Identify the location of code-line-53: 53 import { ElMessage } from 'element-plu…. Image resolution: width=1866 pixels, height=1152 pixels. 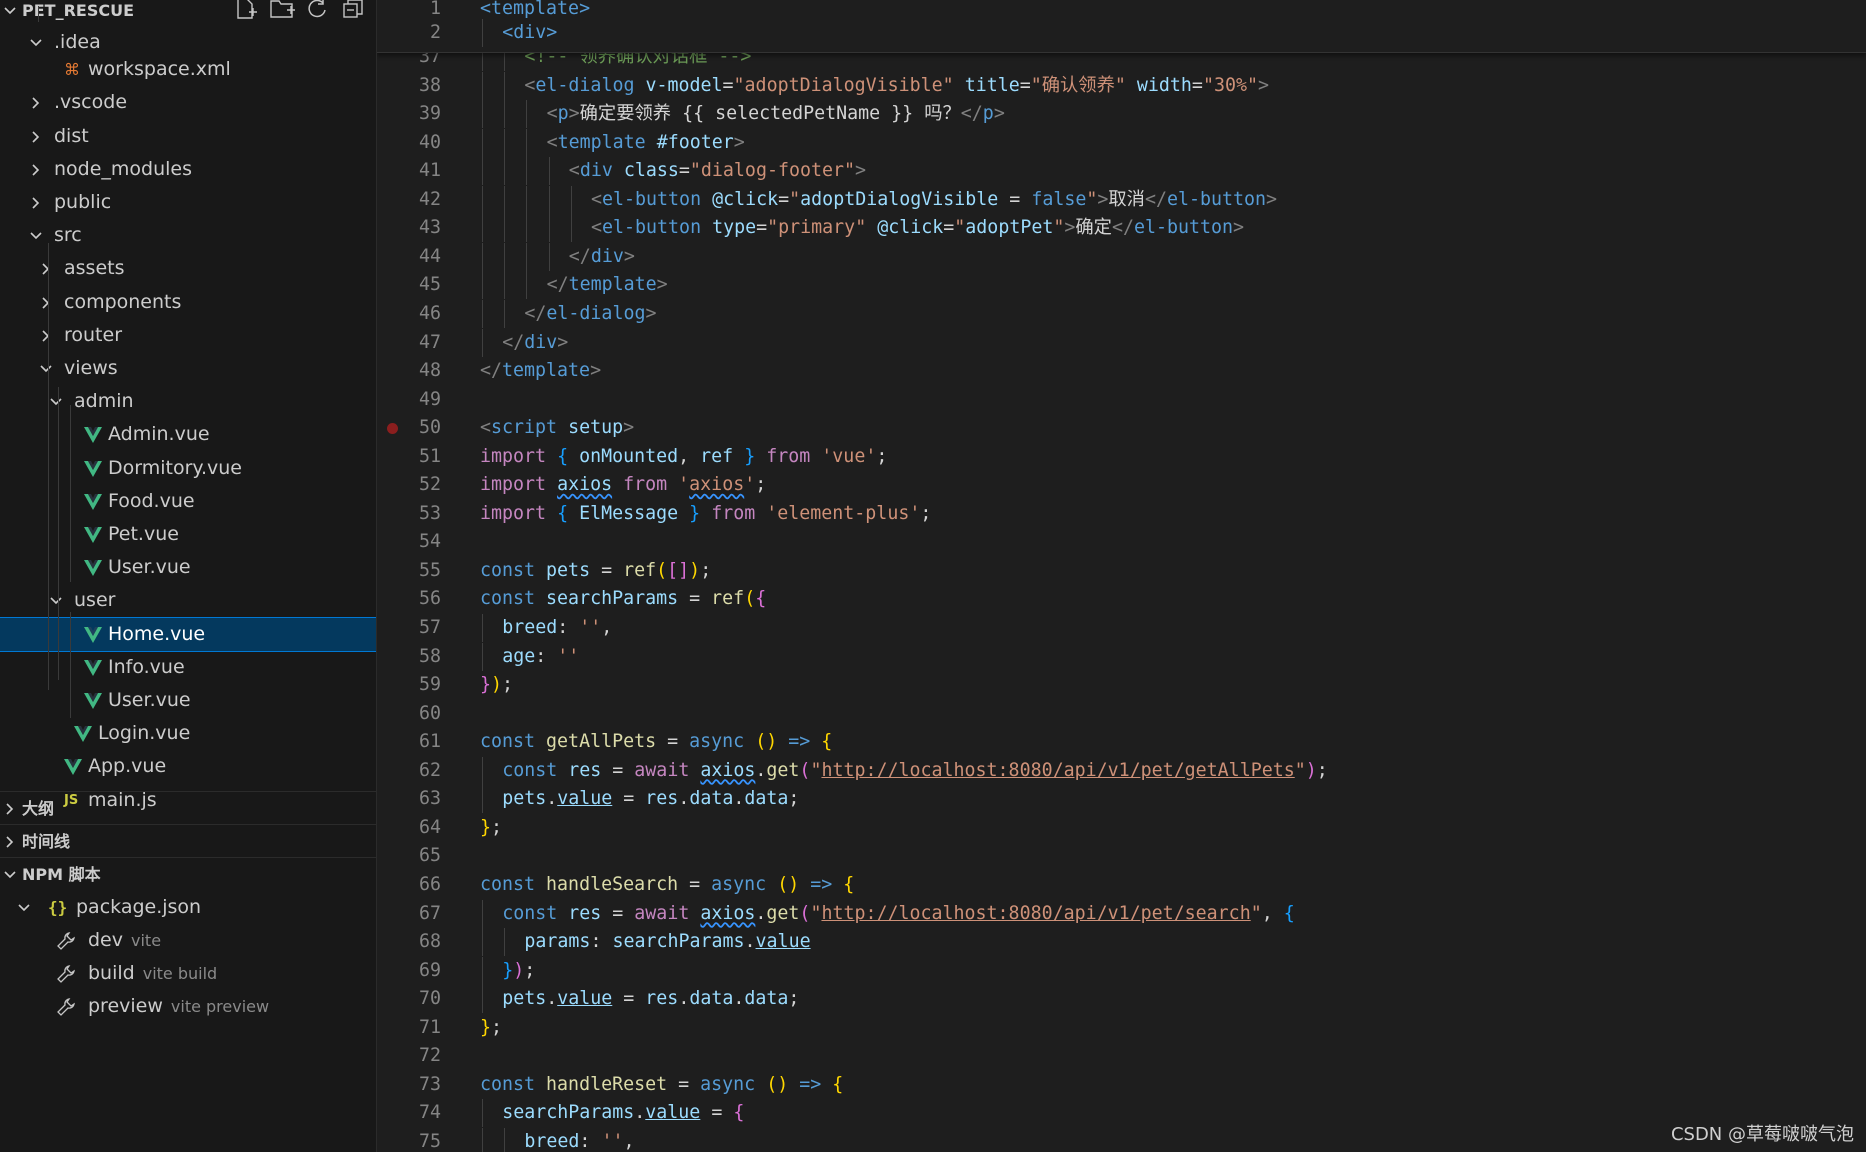
(1121, 514).